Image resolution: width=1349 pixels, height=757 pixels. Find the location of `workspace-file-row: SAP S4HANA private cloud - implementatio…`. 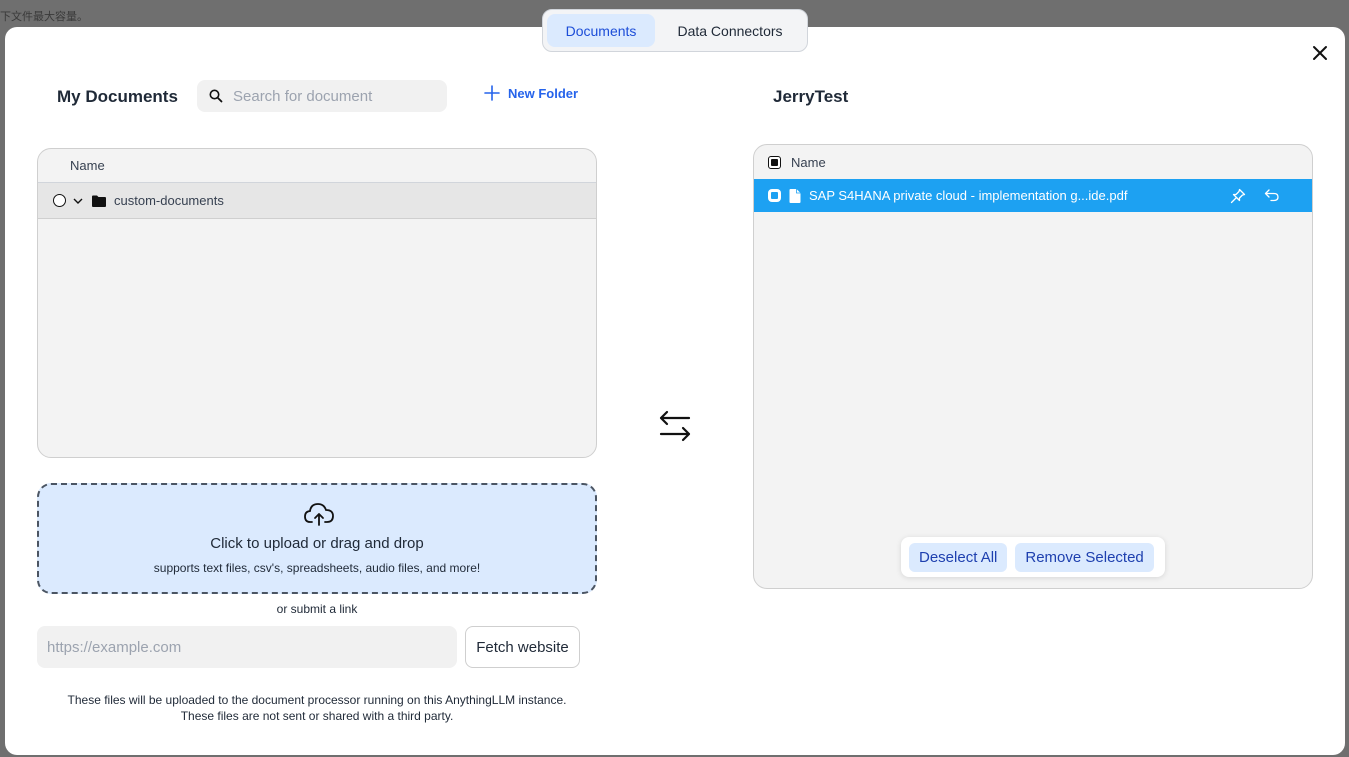

workspace-file-row: SAP S4HANA private cloud - implementatio… is located at coordinates (1033, 195).